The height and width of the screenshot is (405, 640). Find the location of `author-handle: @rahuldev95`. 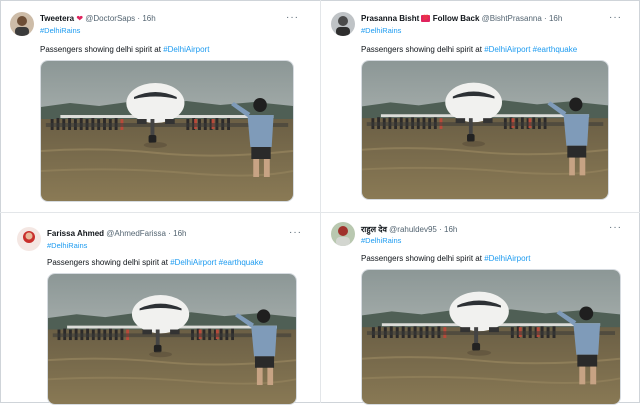

author-handle: @rahuldev95 is located at coordinates (413, 229).